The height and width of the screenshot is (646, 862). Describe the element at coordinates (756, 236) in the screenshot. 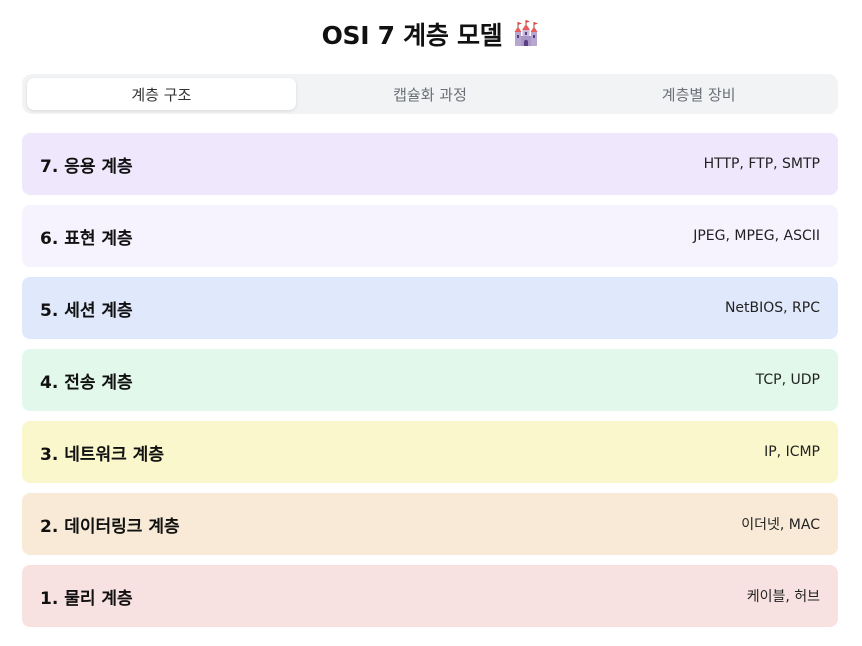

I see `layer-protocols: JPEG, MPEG, ASCII` at that location.